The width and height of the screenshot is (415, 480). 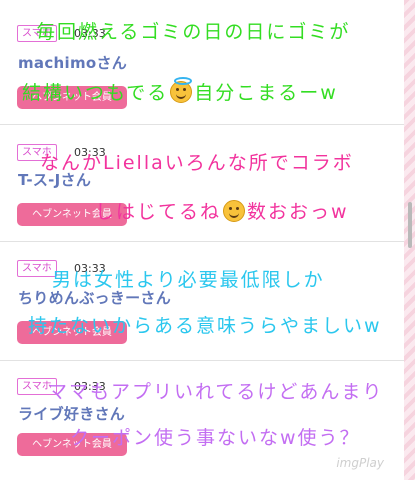 I want to click on smiling-face-icon, so click(x=234, y=211).